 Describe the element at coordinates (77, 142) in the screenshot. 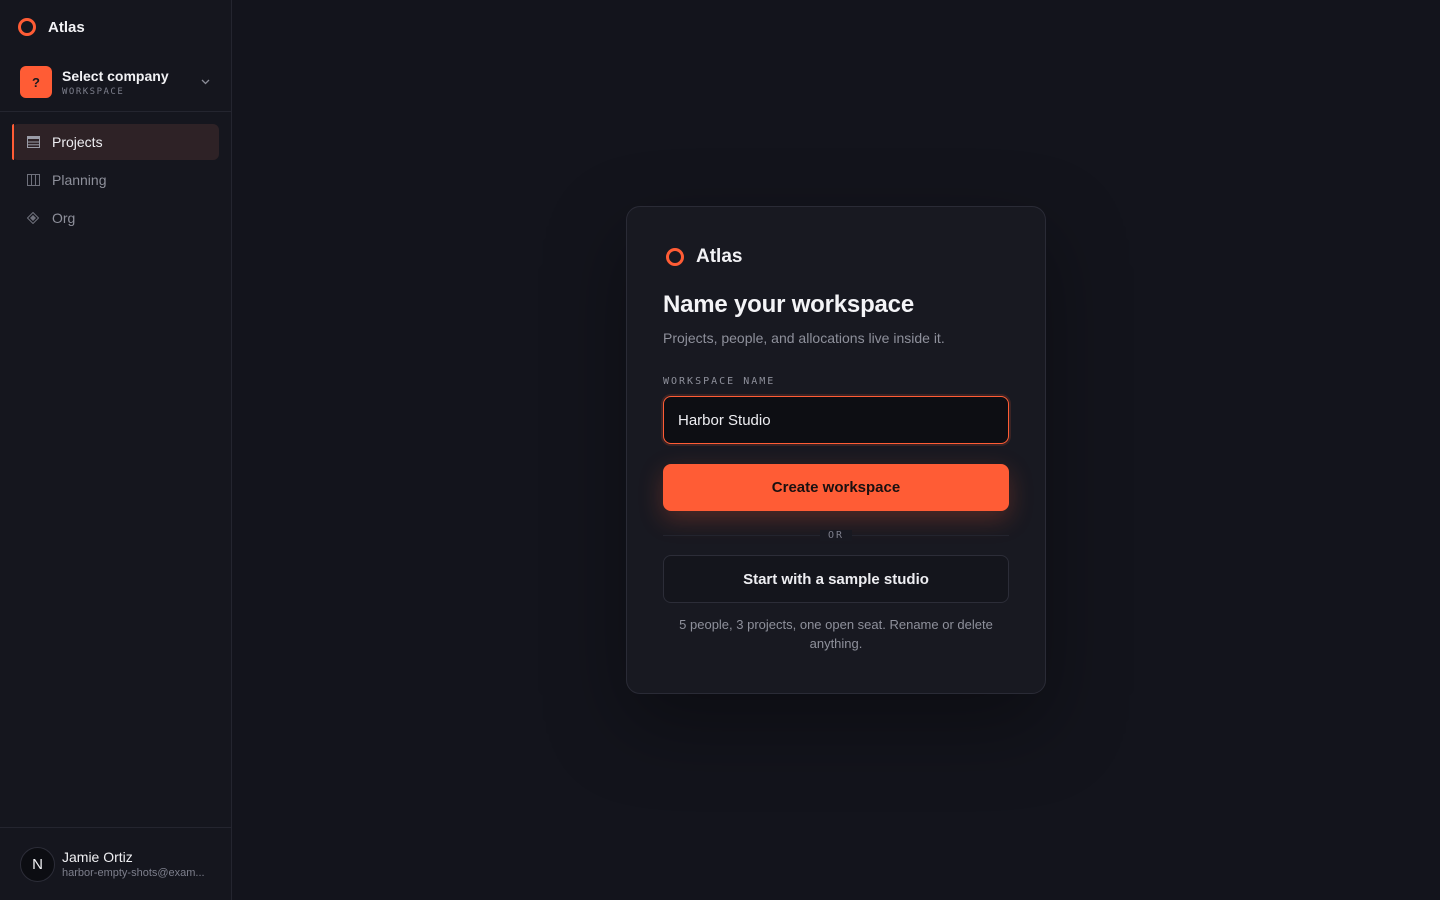

I see `sidebar-item-label: Projects` at that location.